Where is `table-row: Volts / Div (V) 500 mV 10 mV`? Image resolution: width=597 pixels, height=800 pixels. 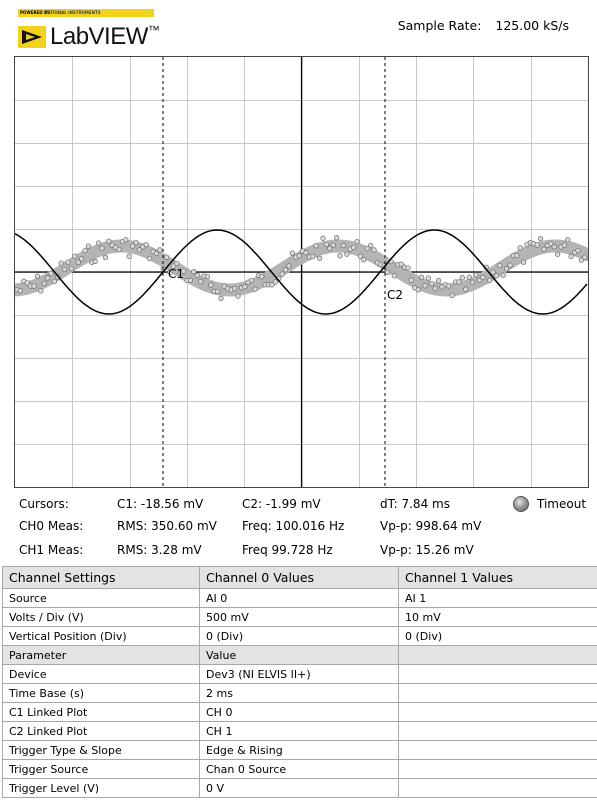
table-row: Volts / Div (V) 500 mV 10 mV is located at coordinates (299, 617).